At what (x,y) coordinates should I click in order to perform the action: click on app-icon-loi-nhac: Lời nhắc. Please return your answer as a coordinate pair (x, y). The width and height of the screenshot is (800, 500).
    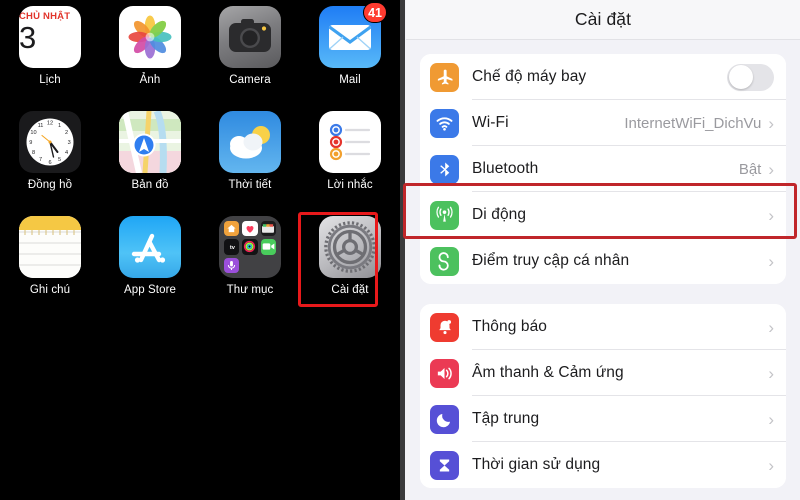
    Looking at the image, I should click on (350, 163).